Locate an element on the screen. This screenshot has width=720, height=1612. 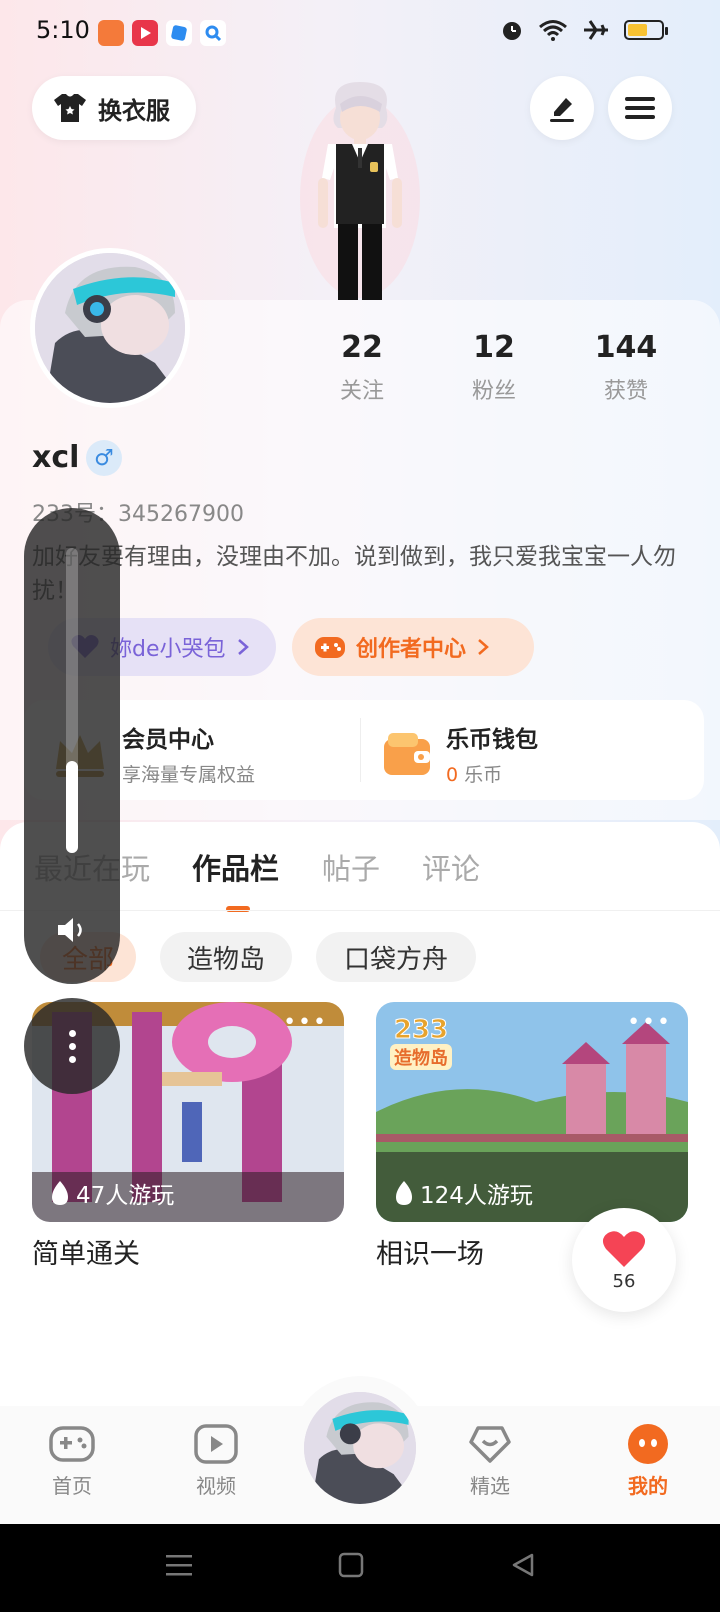
likes-label: 获赞 is located at coordinates (625, 391).